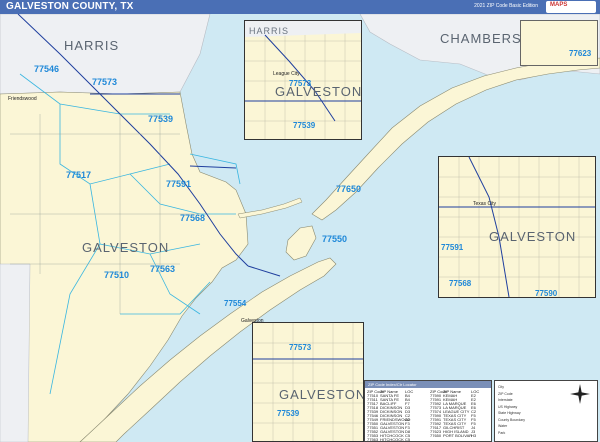  What do you see at coordinates (300, 83) in the screenshot?
I see `inset-top-zip-77573: 77573` at bounding box center [300, 83].